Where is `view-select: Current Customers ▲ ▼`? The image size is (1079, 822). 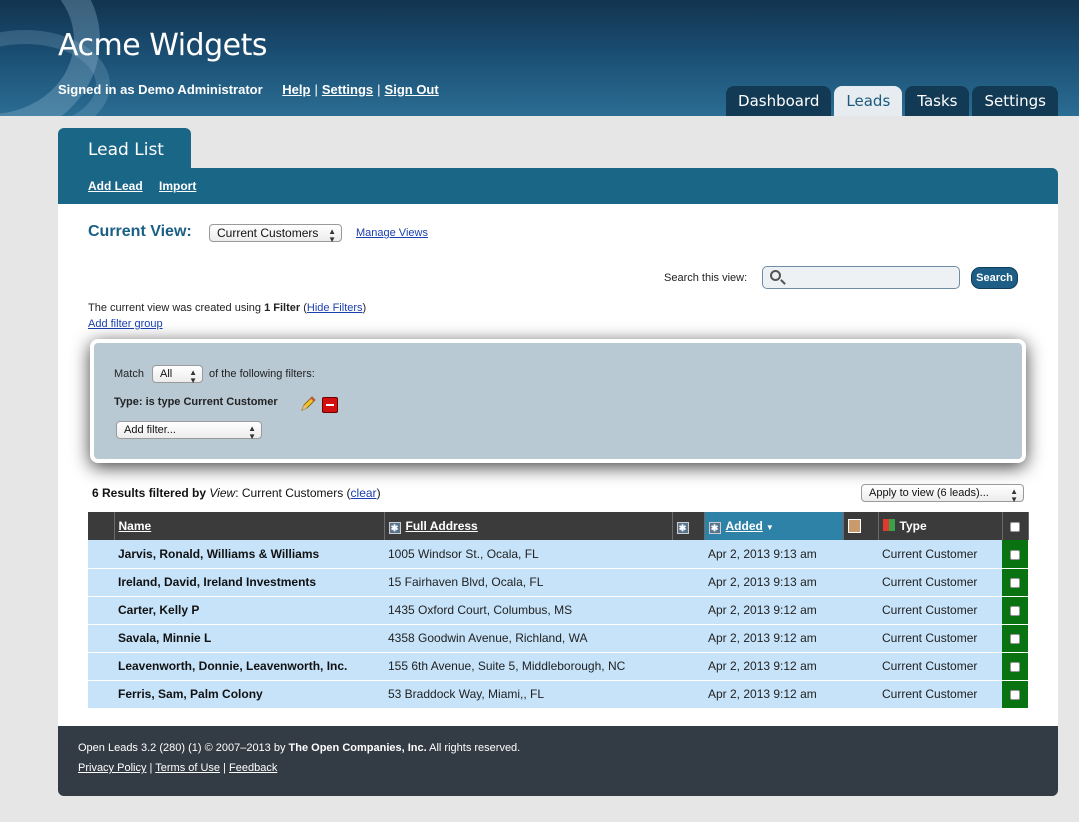
view-select: Current Customers ▲ ▼ is located at coordinates (275, 234).